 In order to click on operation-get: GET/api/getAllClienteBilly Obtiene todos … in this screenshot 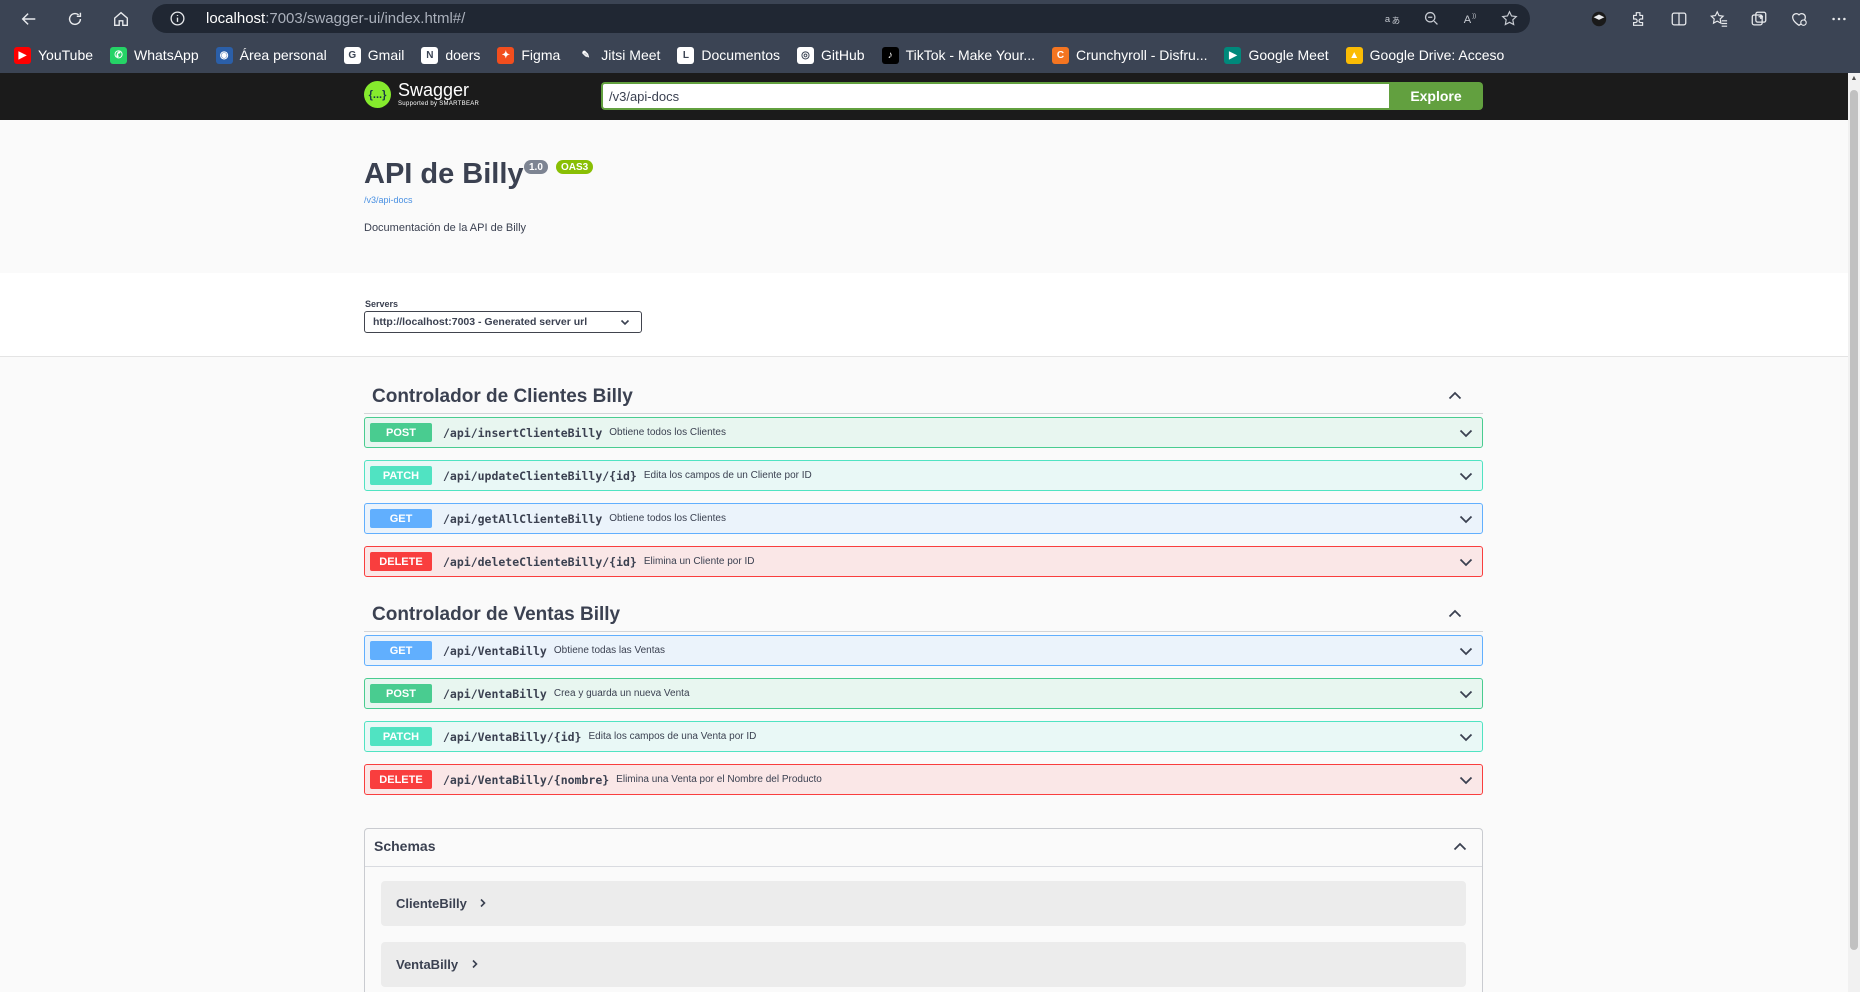, I will do `click(923, 518)`.